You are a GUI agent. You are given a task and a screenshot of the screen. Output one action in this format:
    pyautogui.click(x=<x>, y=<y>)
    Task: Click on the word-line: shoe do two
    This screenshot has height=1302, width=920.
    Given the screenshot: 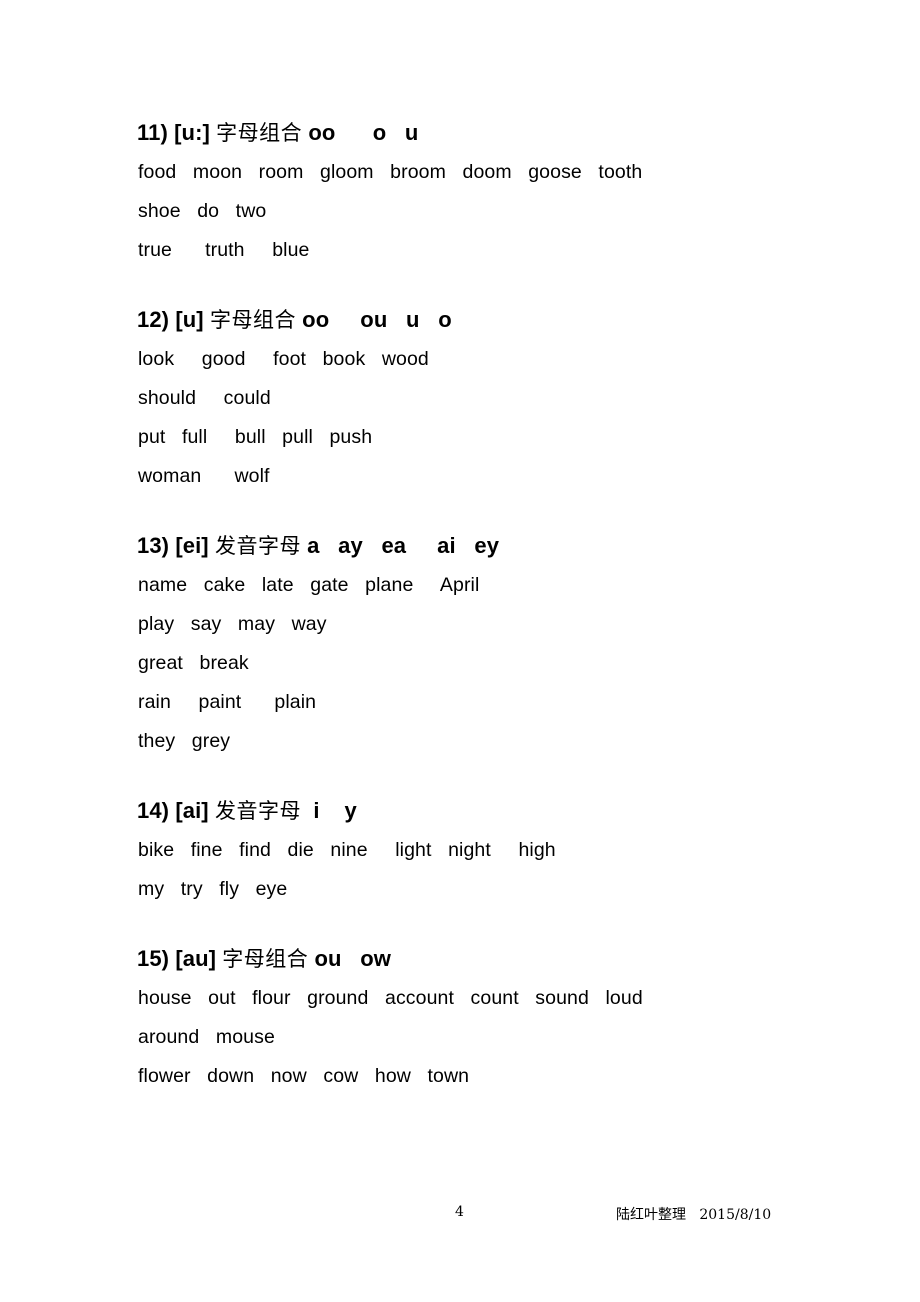 What is the action you would take?
    pyautogui.click(x=202, y=211)
    